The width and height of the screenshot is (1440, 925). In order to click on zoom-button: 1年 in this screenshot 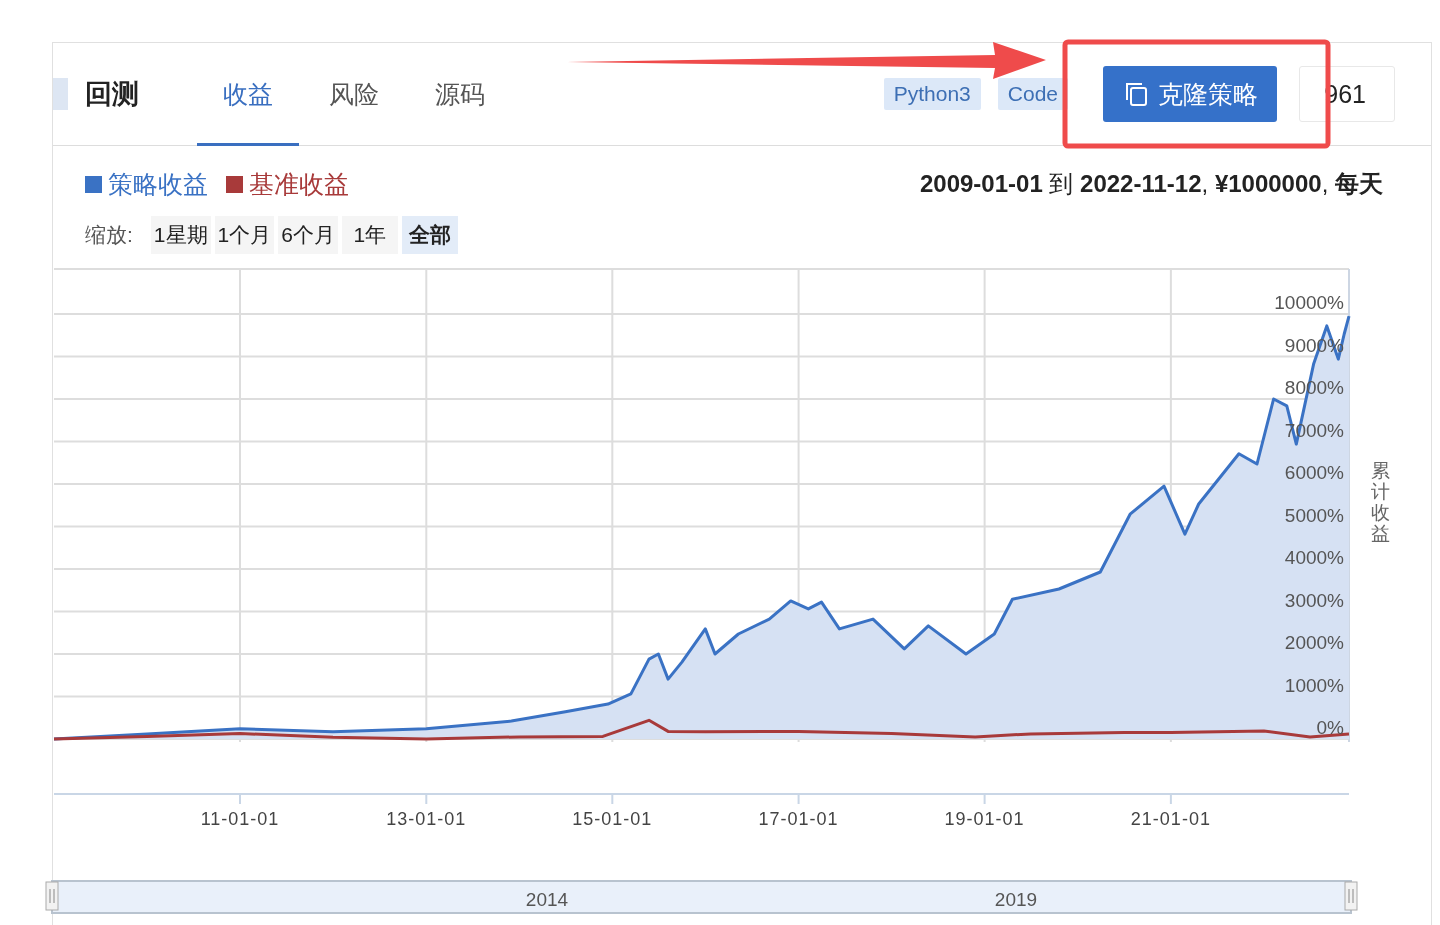, I will do `click(369, 235)`.